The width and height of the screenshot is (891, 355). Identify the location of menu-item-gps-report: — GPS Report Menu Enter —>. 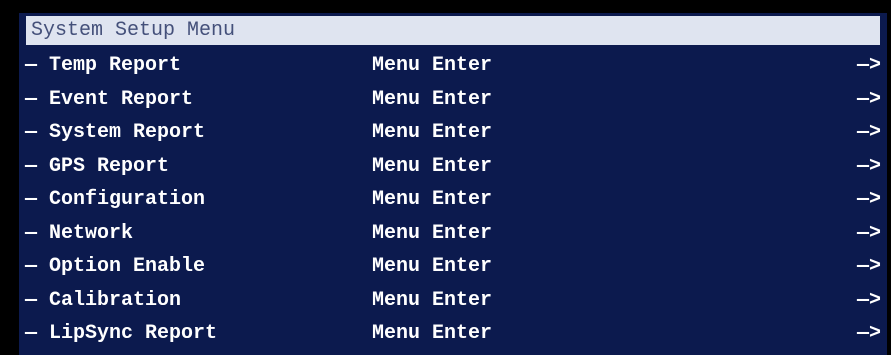
(453, 167).